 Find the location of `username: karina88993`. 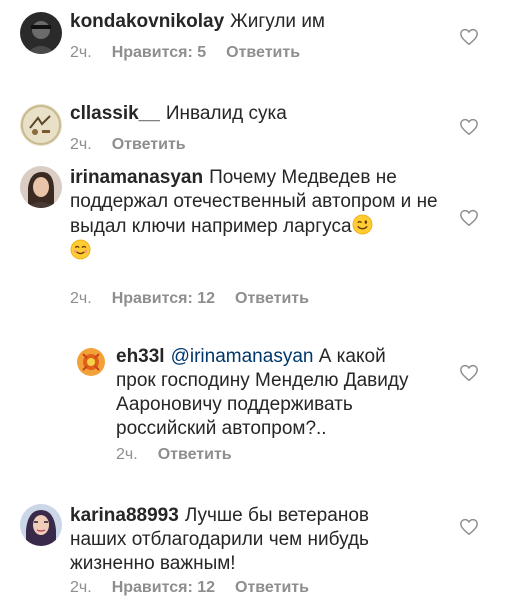

username: karina88993 is located at coordinates (124, 515).